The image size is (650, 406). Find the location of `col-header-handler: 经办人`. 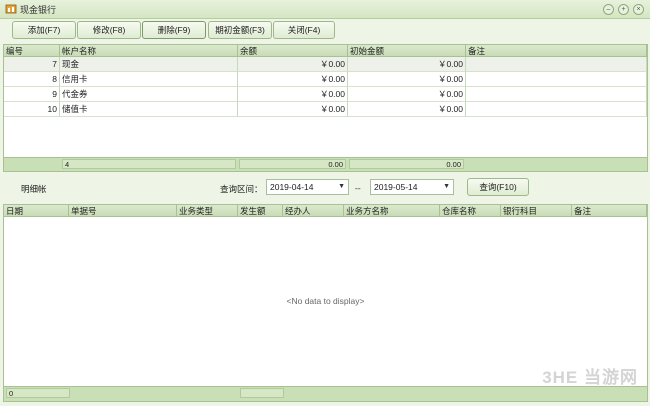

col-header-handler: 经办人 is located at coordinates (313, 211).